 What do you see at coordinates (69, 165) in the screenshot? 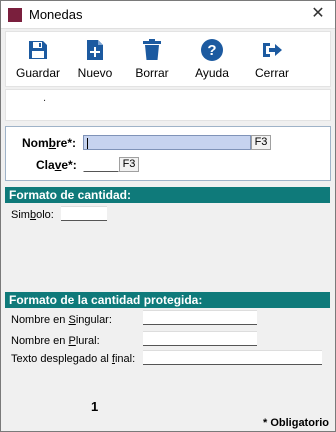
I see `clave-label-part: e*:` at bounding box center [69, 165].